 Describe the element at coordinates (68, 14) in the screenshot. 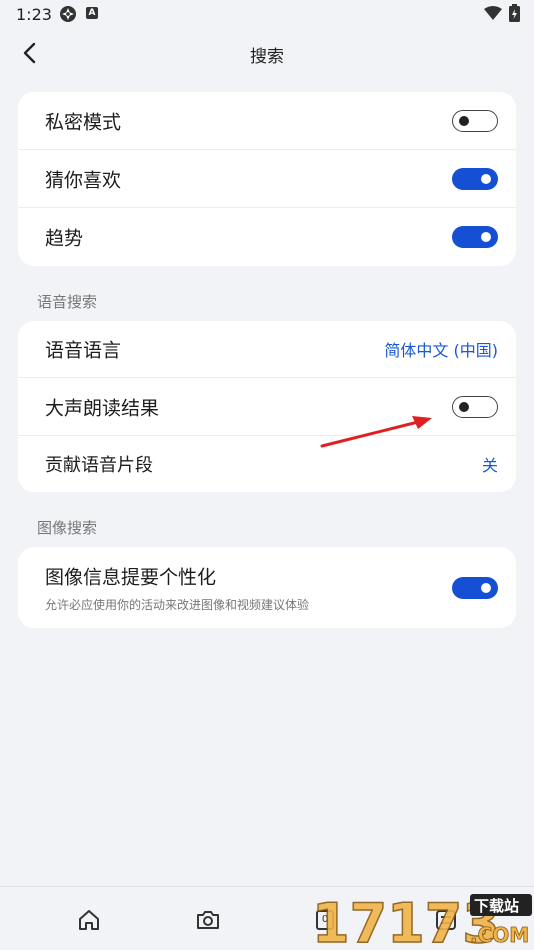

I see `sync-icon` at that location.